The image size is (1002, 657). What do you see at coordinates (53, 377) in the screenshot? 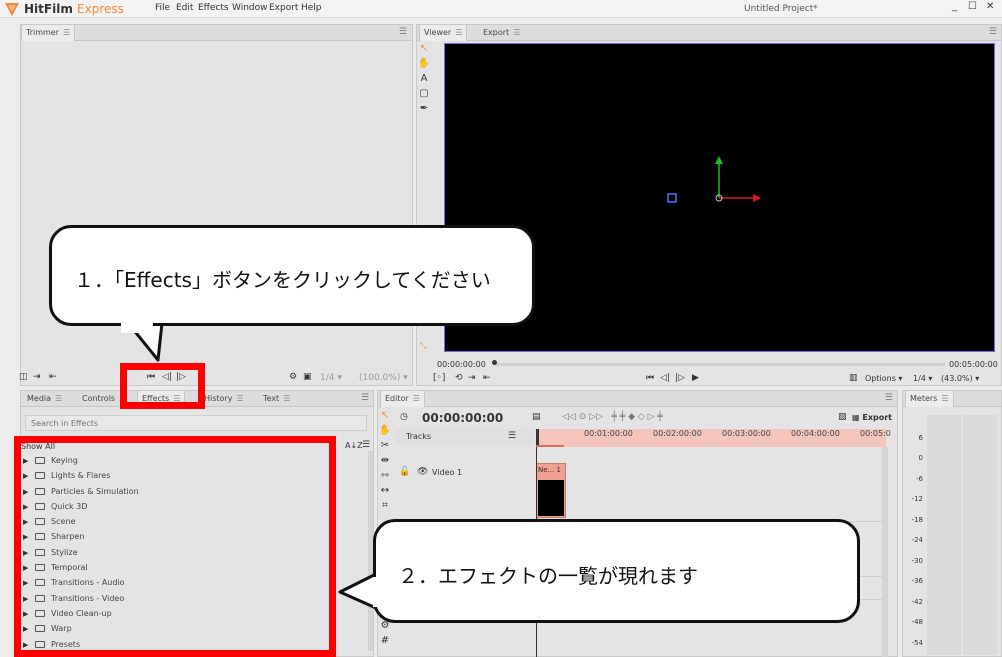
I see `trimmer-overlay-icon: ⇤` at bounding box center [53, 377].